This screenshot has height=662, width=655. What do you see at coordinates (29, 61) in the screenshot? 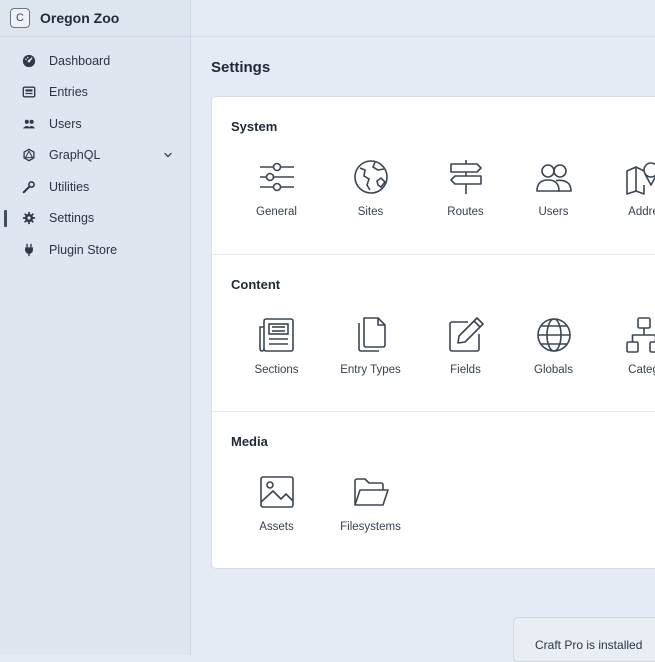
I see `dashboard-gauge-icon` at bounding box center [29, 61].